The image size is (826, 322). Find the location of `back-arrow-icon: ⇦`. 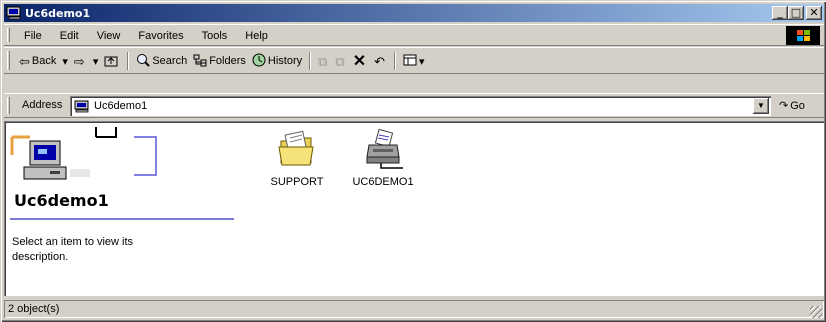

back-arrow-icon: ⇦ is located at coordinates (24, 61).